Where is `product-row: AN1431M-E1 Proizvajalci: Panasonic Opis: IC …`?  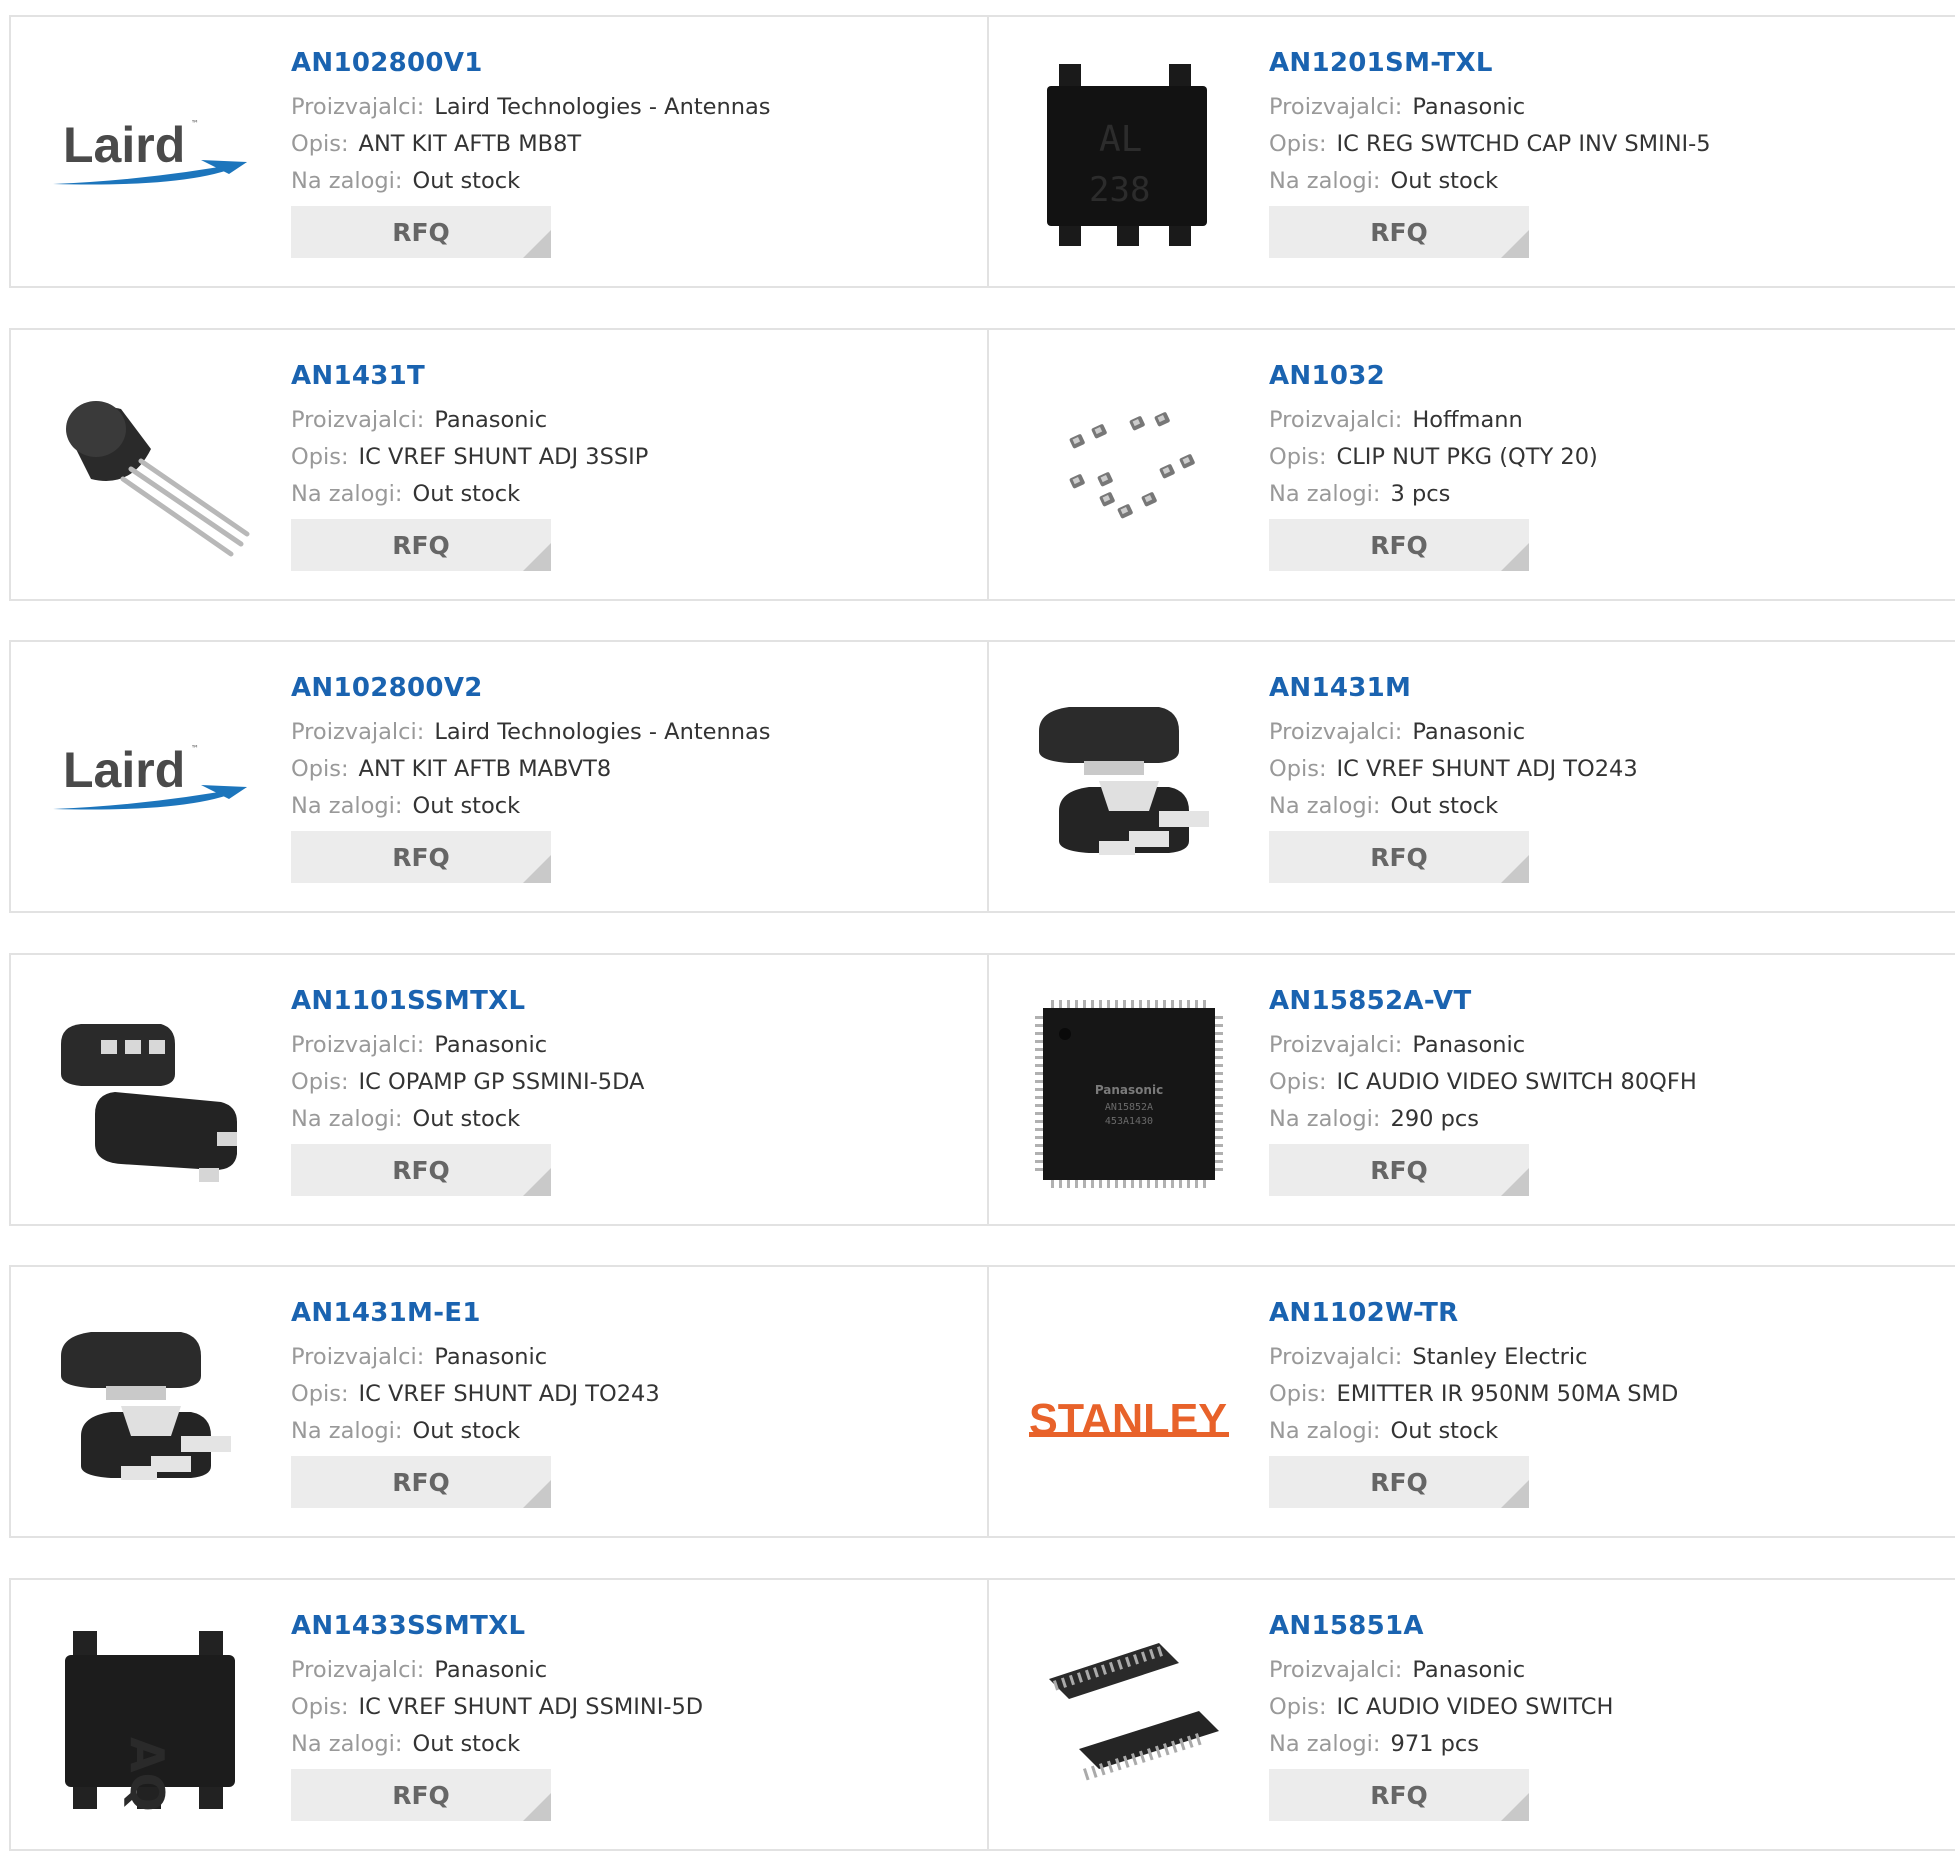 product-row: AN1431M-E1 Proizvajalci: Panasonic Opis: IC … is located at coordinates (982, 1401).